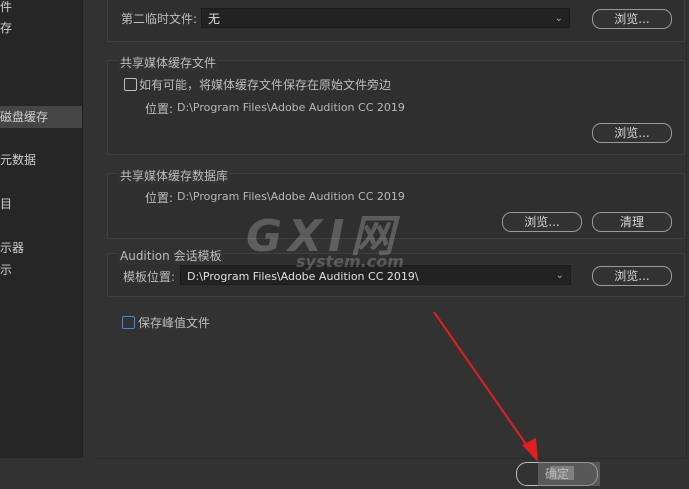 This screenshot has height=489, width=689. Describe the element at coordinates (562, 473) in the screenshot. I see `pixelated-overlay` at that location.